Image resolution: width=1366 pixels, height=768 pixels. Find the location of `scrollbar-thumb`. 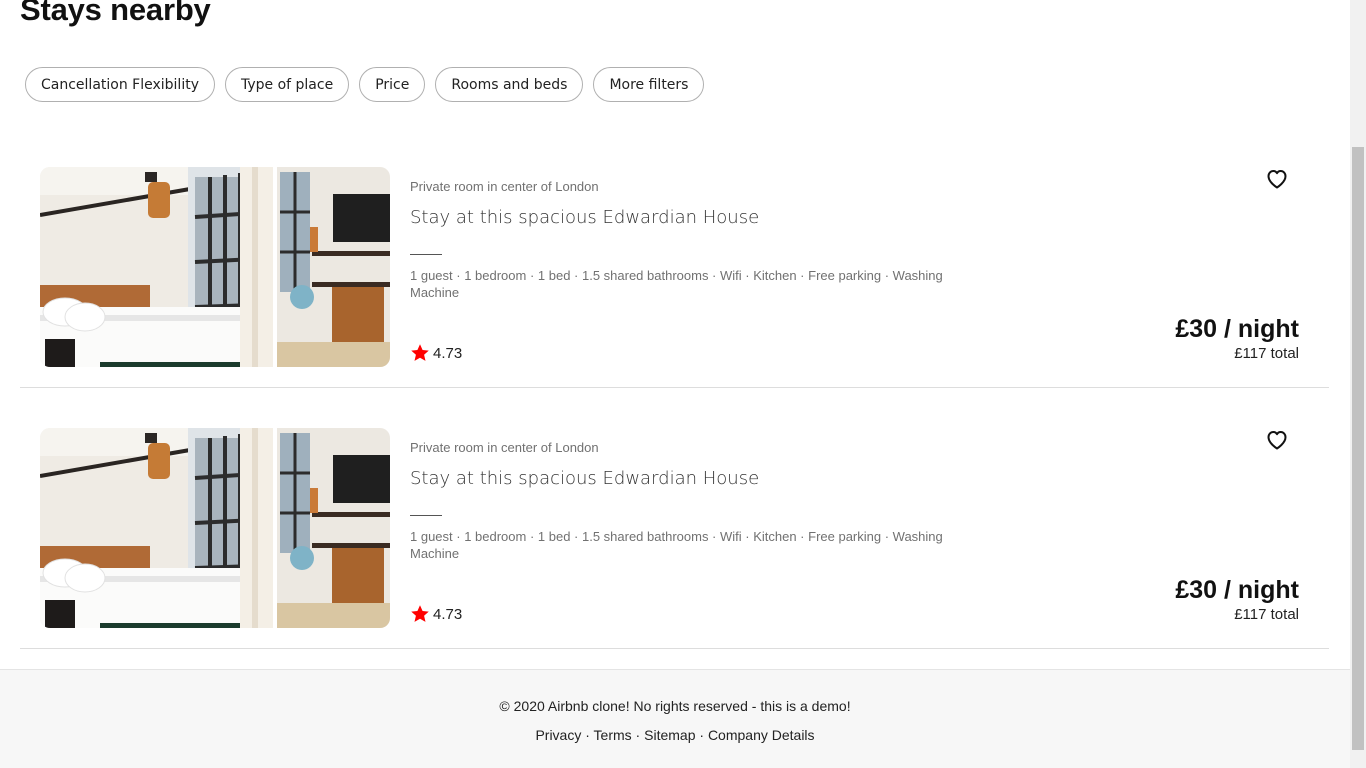

scrollbar-thumb is located at coordinates (1358, 448).